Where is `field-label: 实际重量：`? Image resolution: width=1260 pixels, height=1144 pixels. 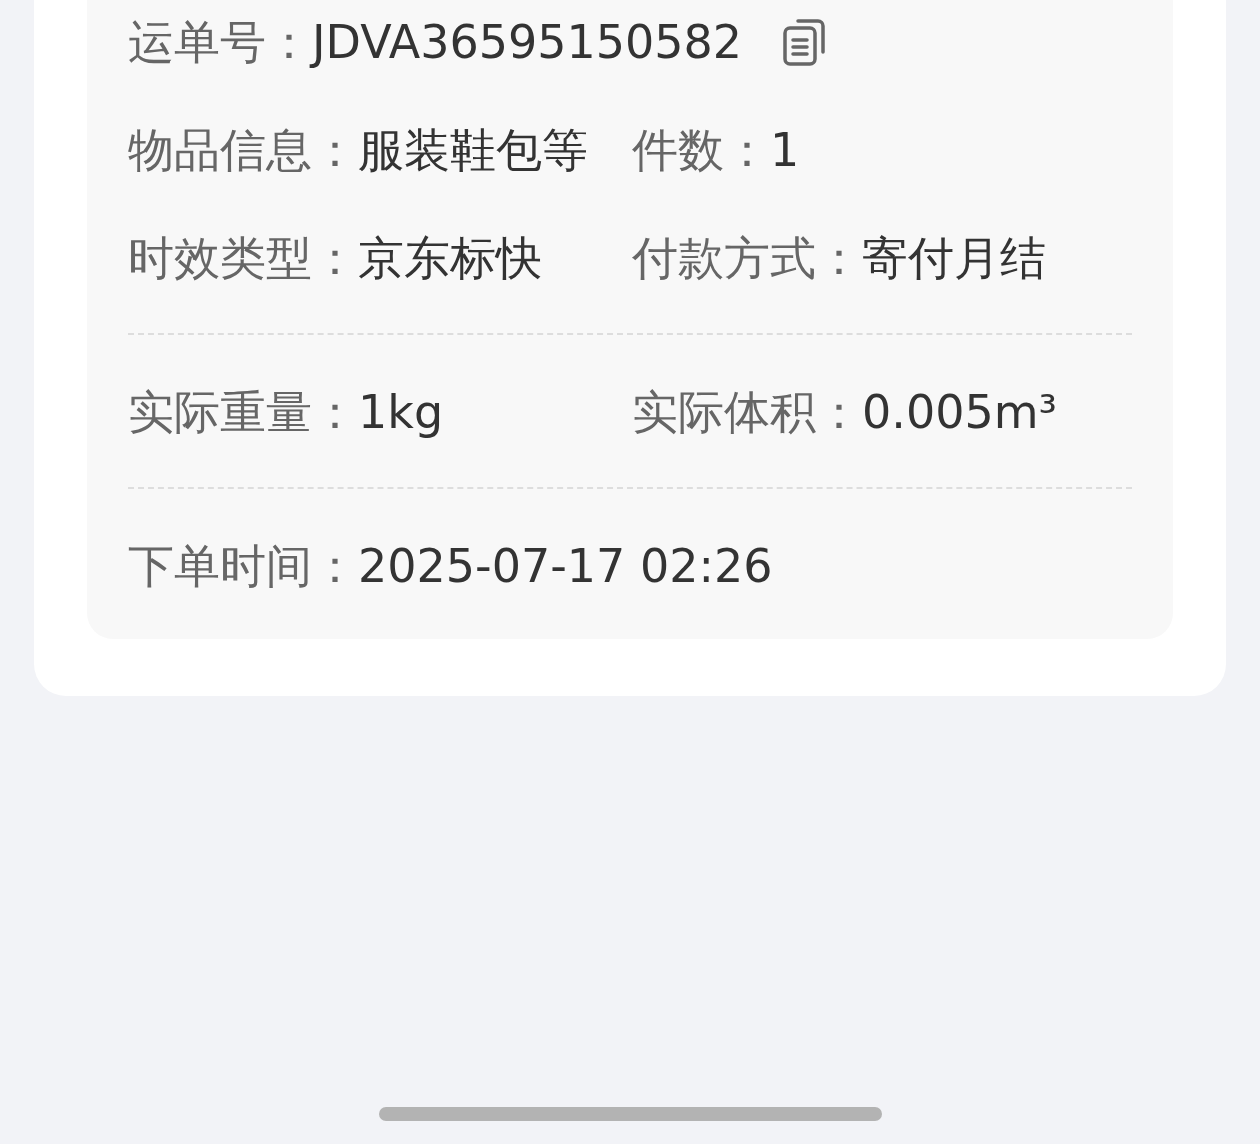 field-label: 实际重量： is located at coordinates (243, 412).